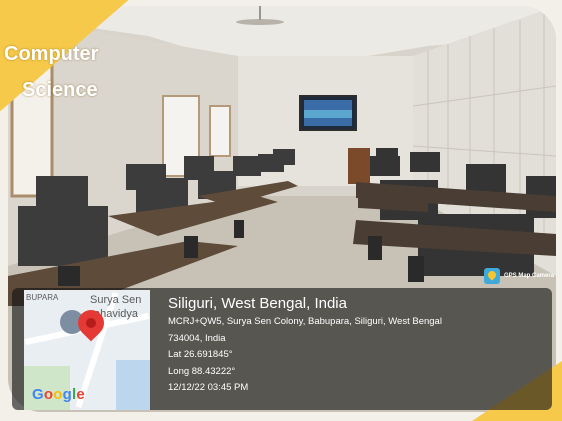 The width and height of the screenshot is (562, 421). I want to click on app-badge-label: GPS Map Camera, so click(529, 276).